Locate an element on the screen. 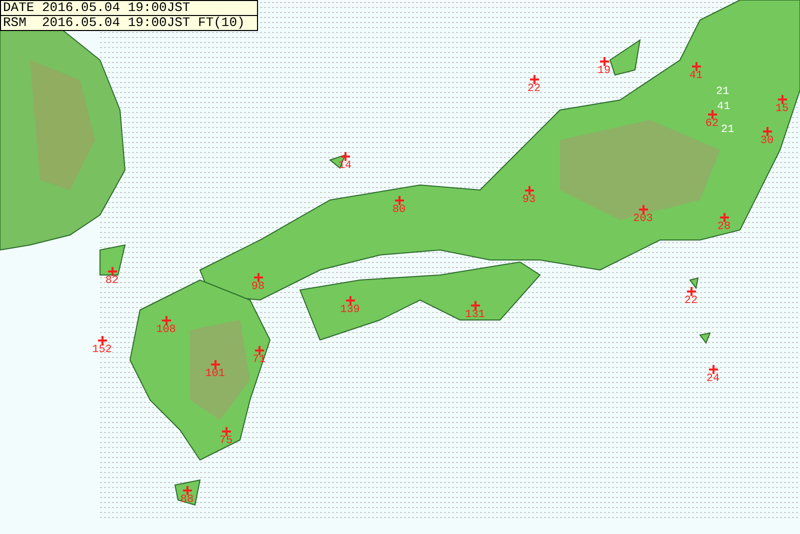  rainfall-value: 24 is located at coordinates (713, 379).